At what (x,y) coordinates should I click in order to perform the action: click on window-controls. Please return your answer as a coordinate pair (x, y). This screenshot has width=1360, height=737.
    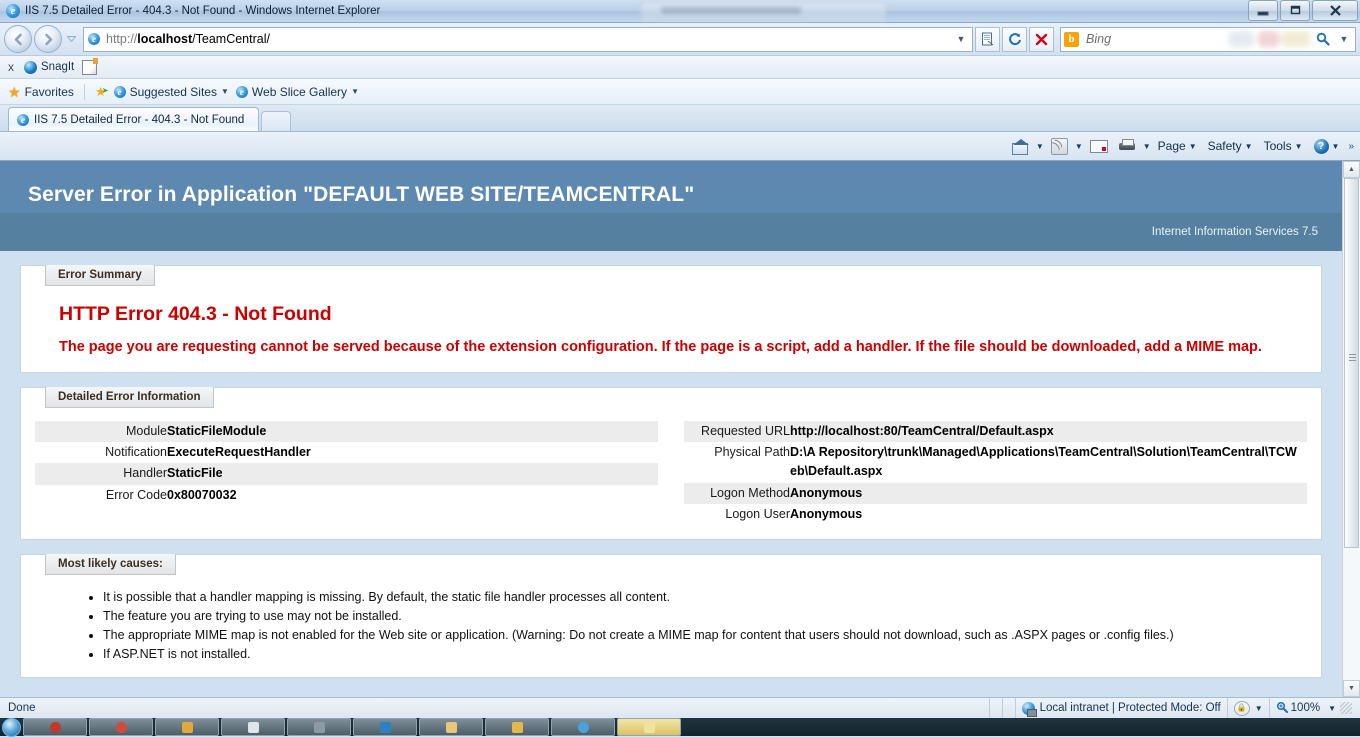
    Looking at the image, I should click on (1303, 10).